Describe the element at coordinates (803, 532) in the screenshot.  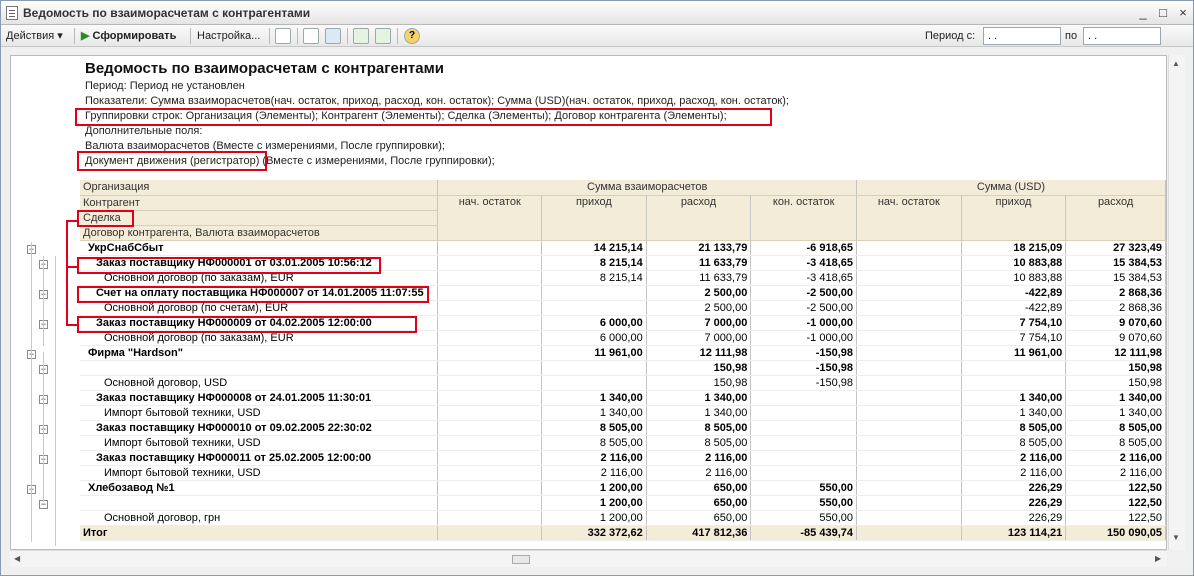
I see `total-value: -85 439,74` at that location.